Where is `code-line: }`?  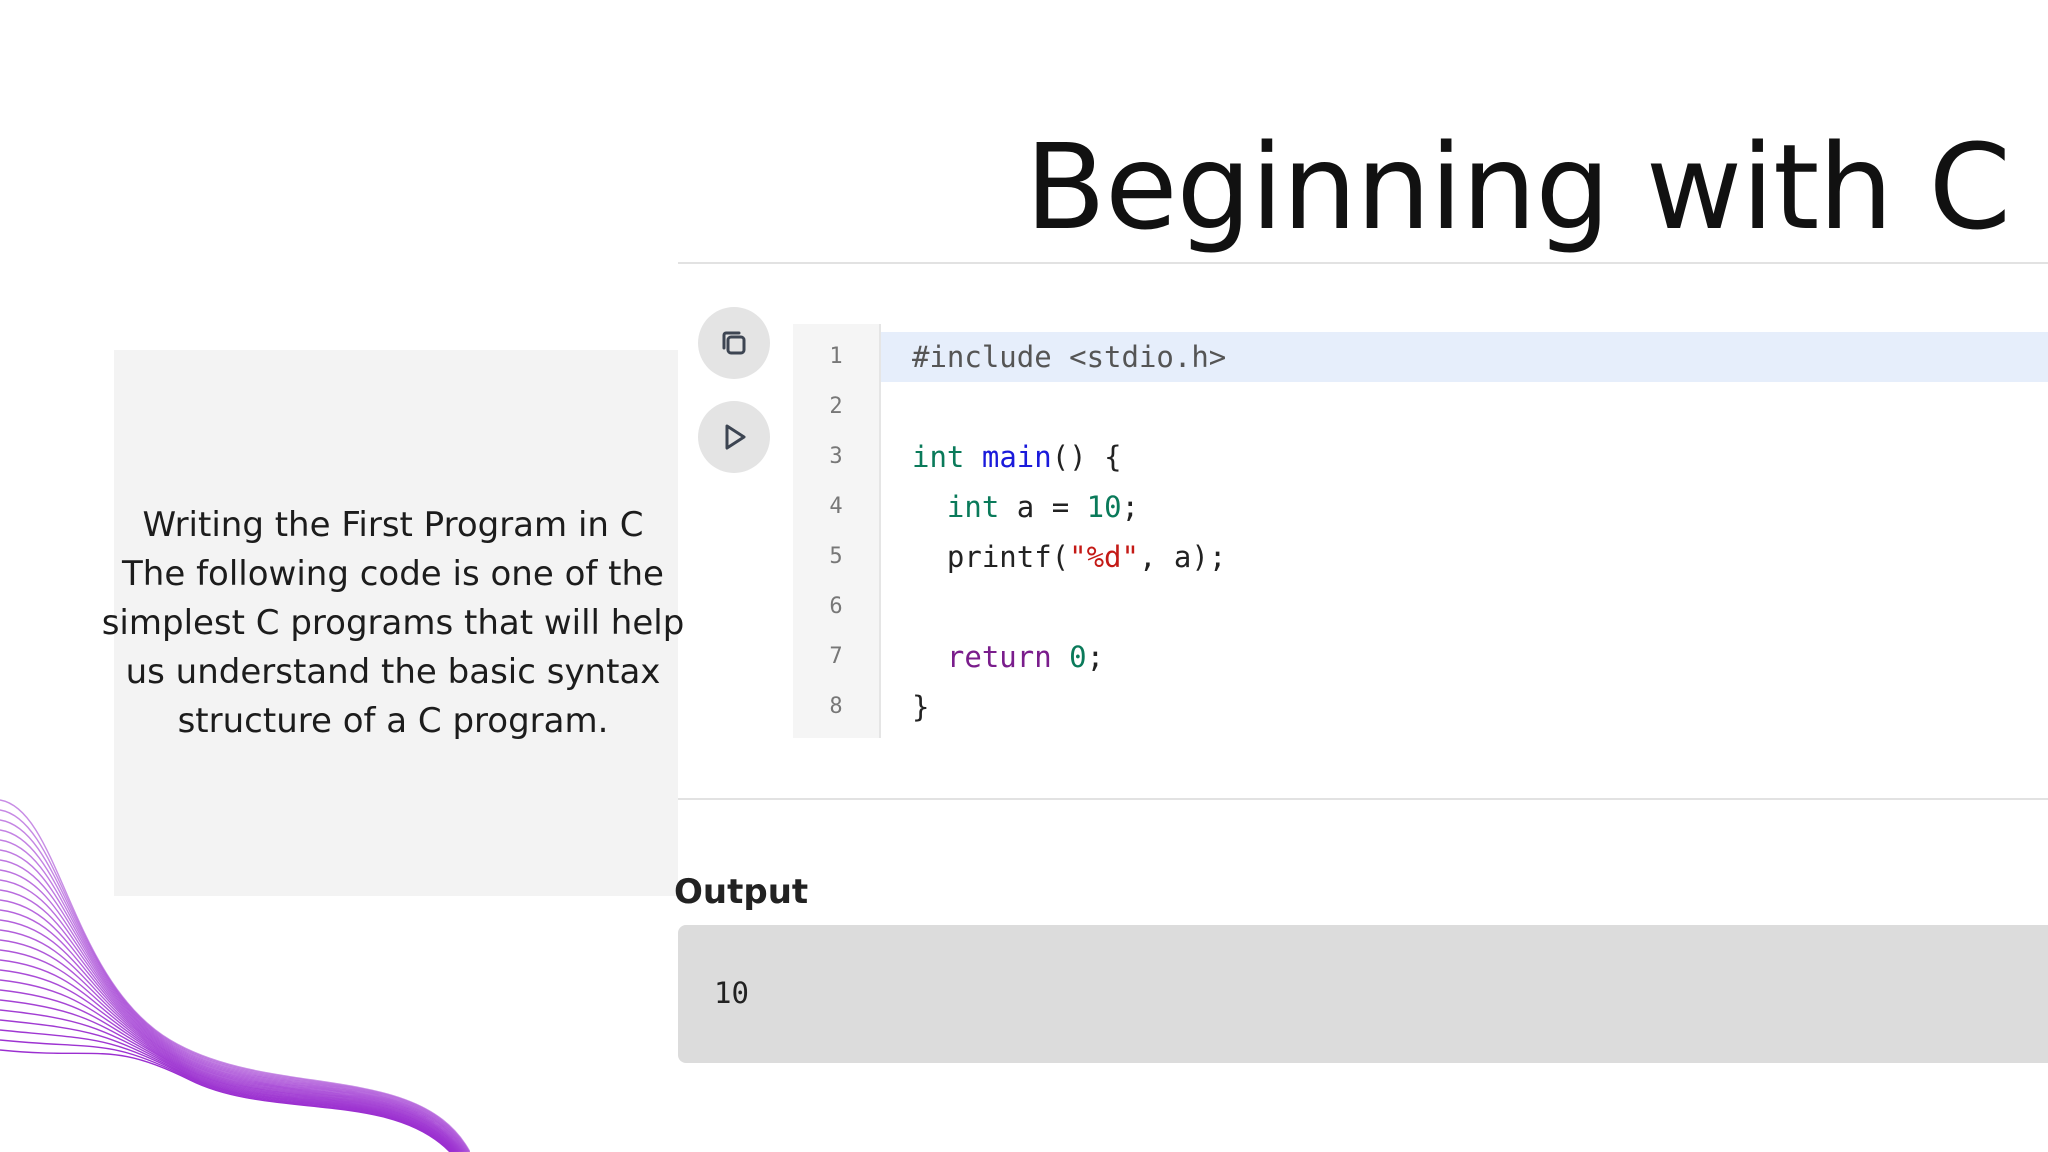 code-line: } is located at coordinates (920, 707).